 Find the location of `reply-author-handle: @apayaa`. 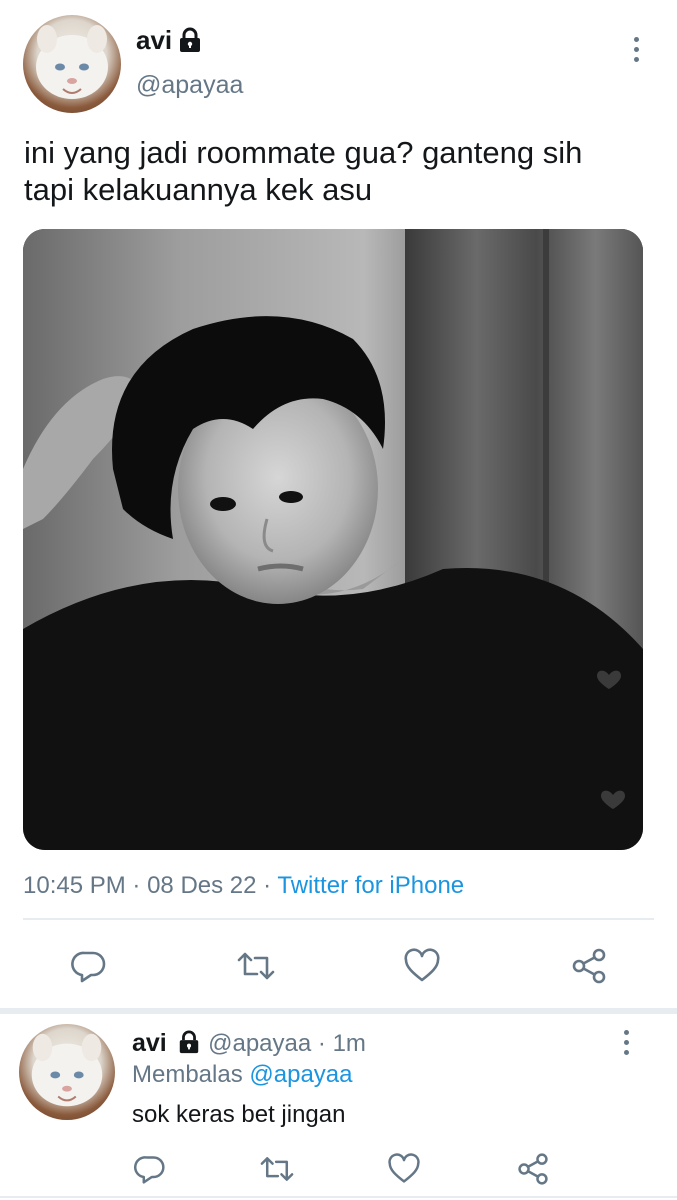

reply-author-handle: @apayaa is located at coordinates (259, 1043).